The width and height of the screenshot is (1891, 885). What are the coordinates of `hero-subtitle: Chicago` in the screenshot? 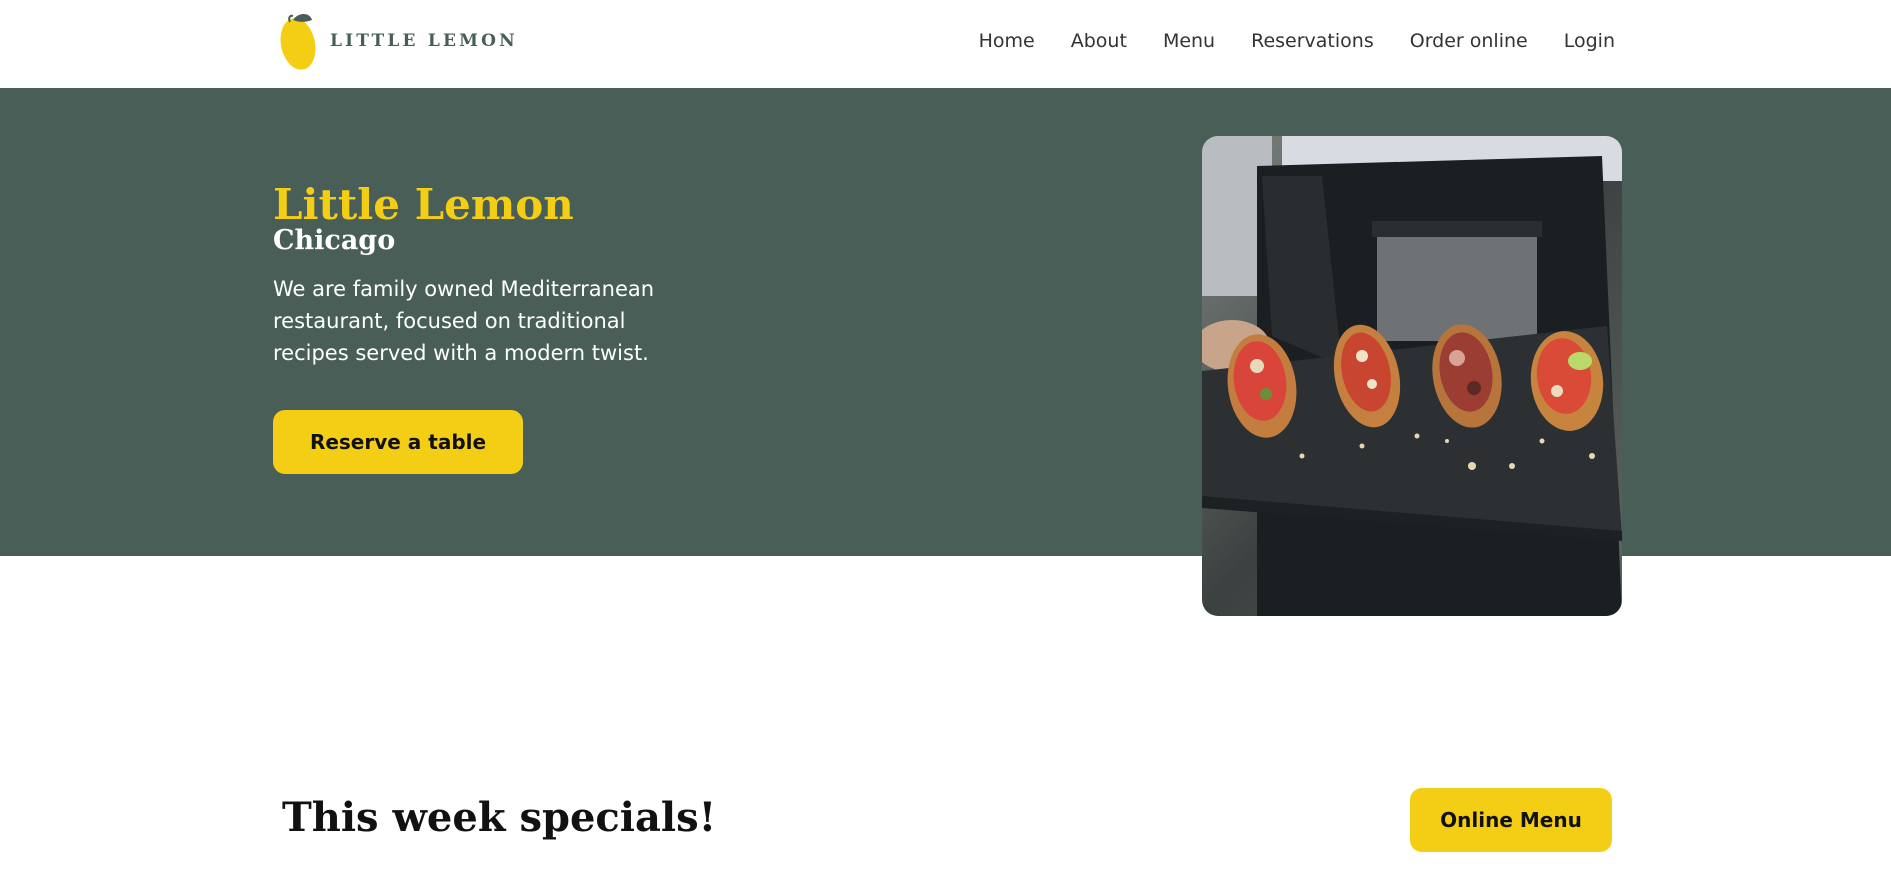 It's located at (334, 240).